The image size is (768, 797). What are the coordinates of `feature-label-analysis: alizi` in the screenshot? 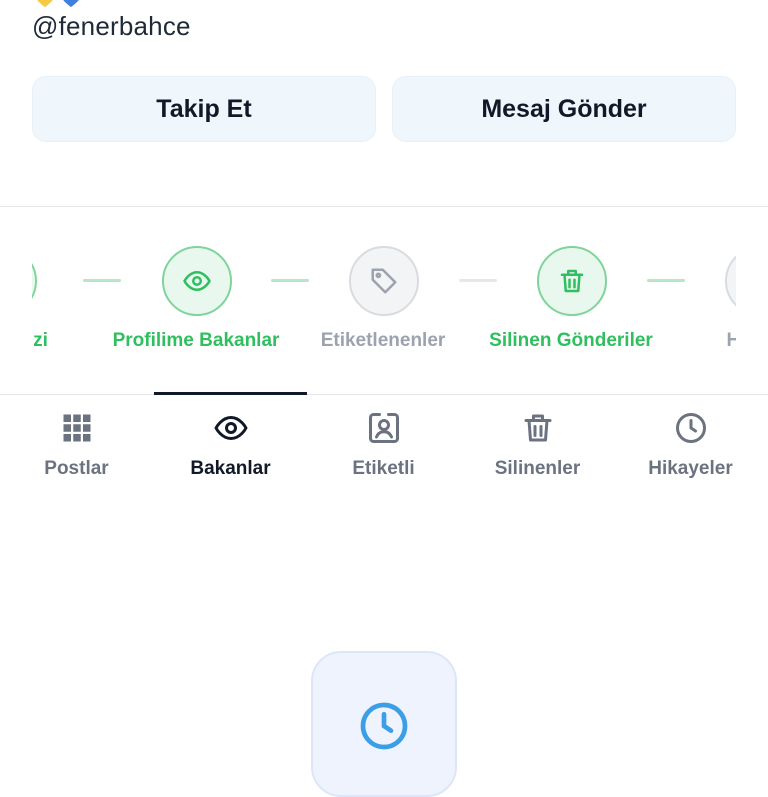 It's located at (40, 341).